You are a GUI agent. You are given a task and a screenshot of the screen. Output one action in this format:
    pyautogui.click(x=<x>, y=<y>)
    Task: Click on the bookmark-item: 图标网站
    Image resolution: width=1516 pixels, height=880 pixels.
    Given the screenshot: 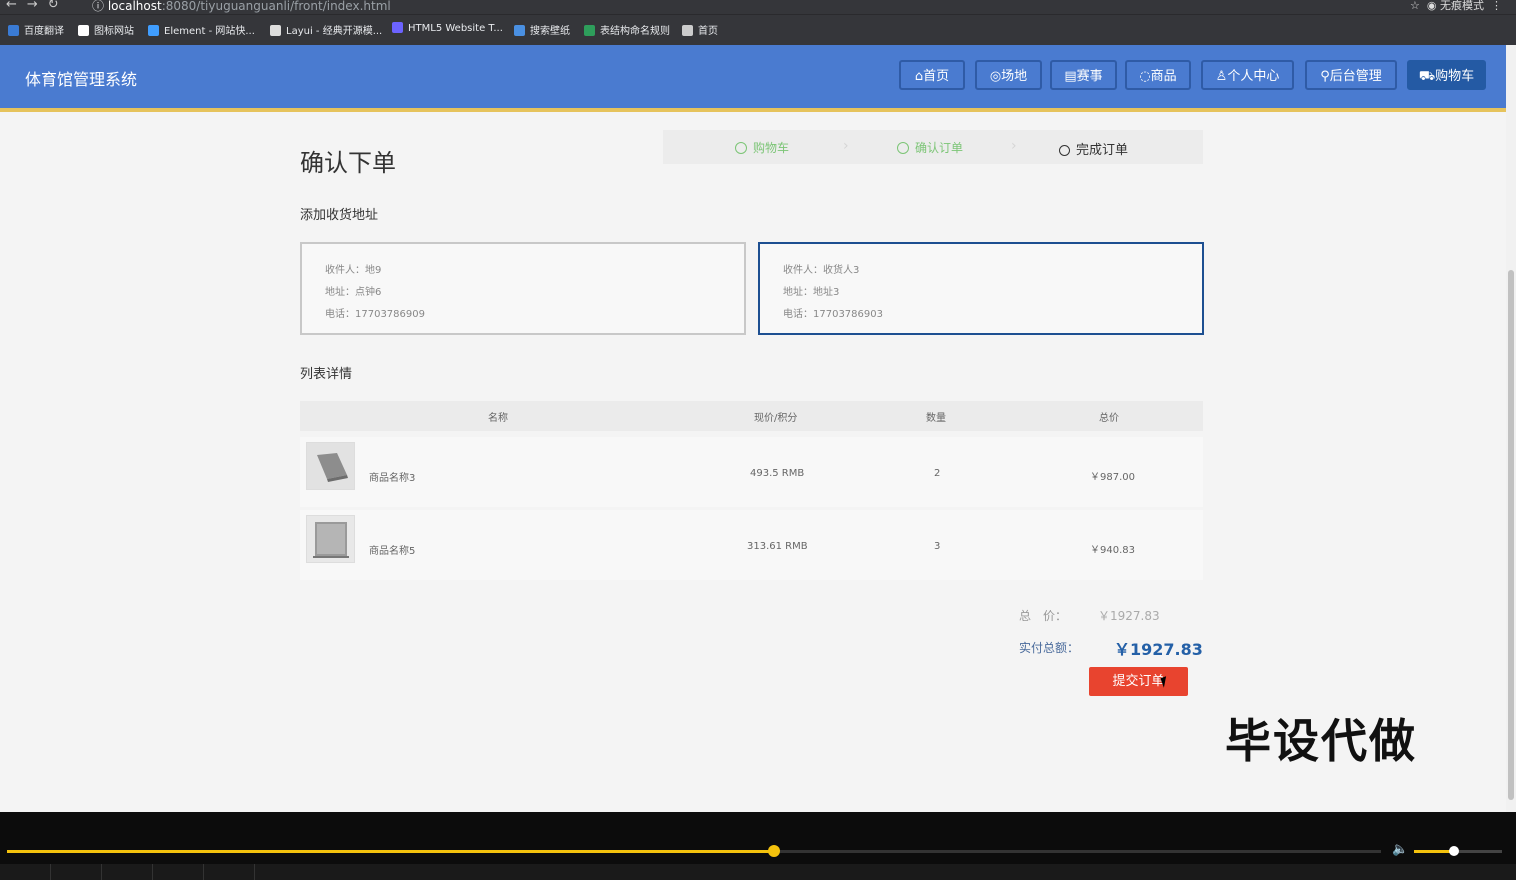 What is the action you would take?
    pyautogui.click(x=106, y=29)
    